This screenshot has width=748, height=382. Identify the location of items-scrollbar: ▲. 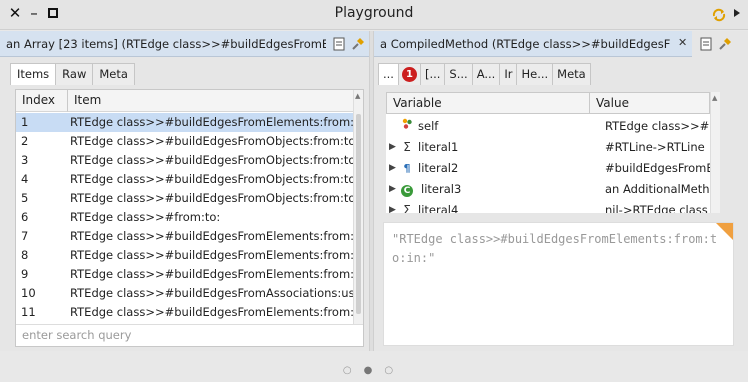
(358, 207).